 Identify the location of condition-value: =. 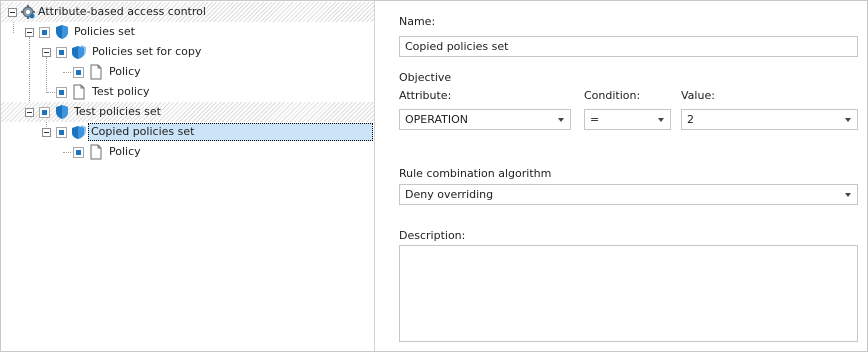
(595, 119).